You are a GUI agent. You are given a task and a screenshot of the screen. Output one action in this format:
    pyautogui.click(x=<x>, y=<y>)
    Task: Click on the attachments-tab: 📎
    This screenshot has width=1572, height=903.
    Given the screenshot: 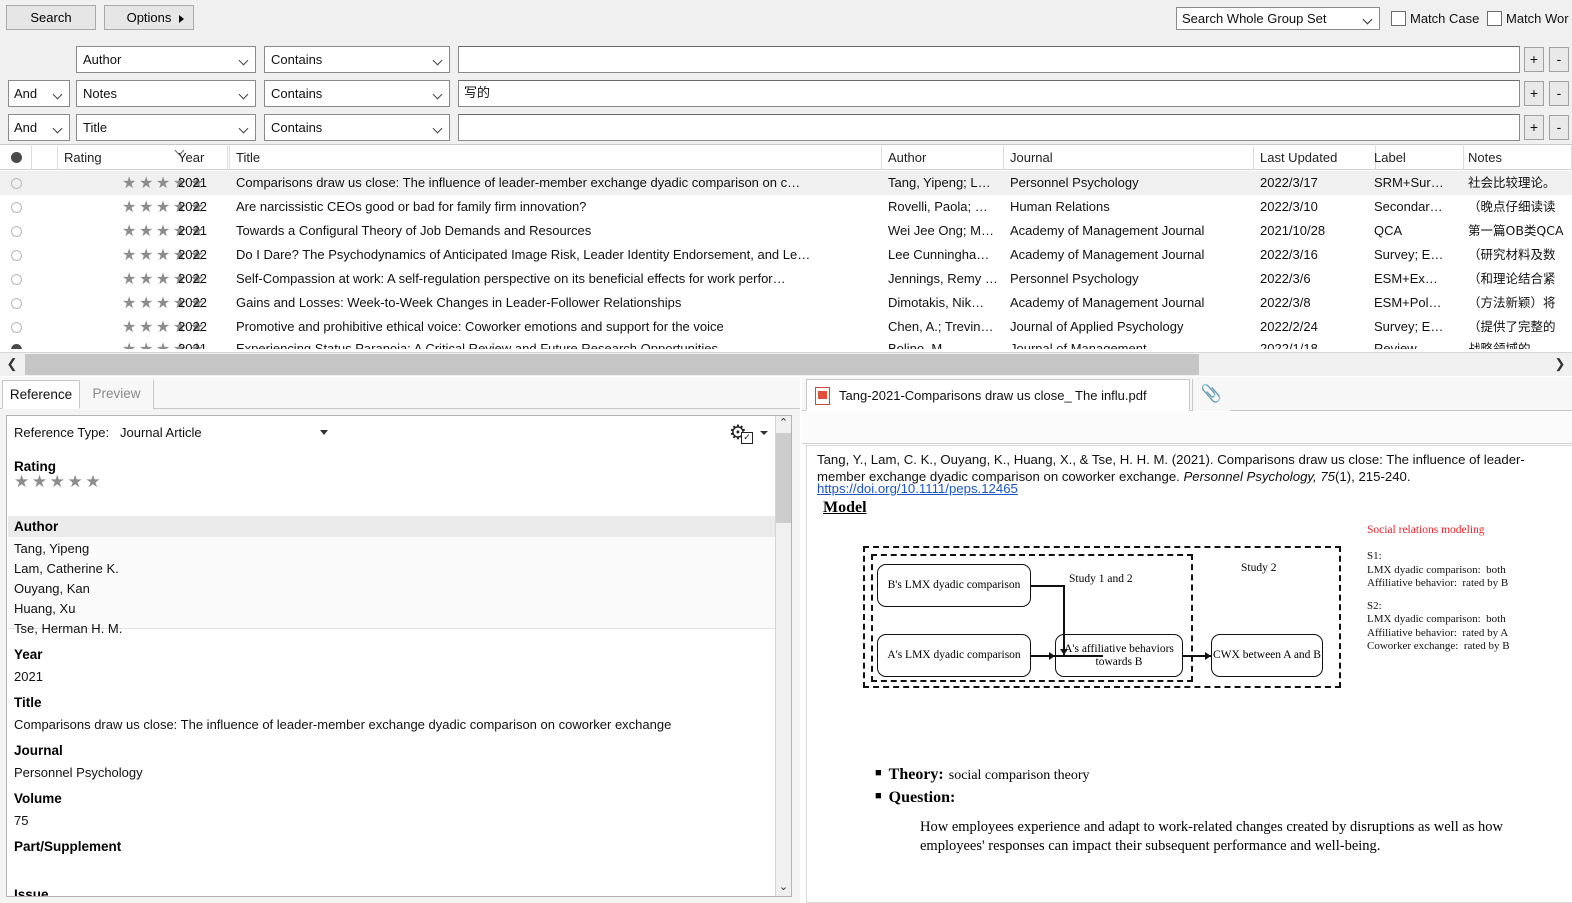 What is the action you would take?
    pyautogui.click(x=1211, y=395)
    